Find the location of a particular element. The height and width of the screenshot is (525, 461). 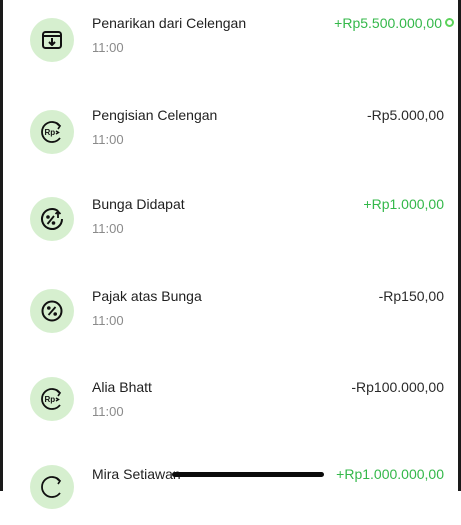

transaction-amount: -Rp100.000,00 is located at coordinates (397, 387).